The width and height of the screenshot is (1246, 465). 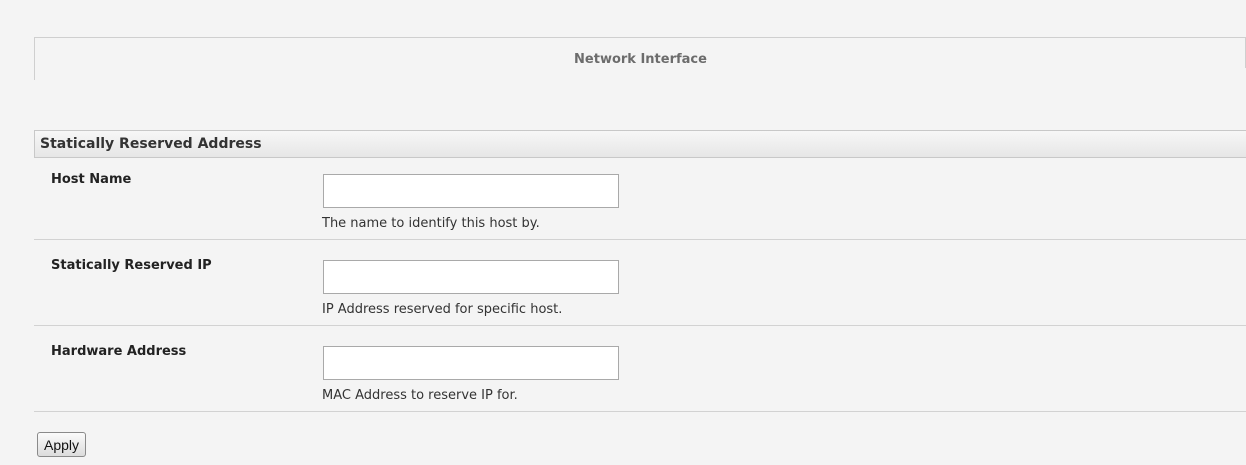 What do you see at coordinates (119, 351) in the screenshot?
I see `hardware-address-label: Hardware Address` at bounding box center [119, 351].